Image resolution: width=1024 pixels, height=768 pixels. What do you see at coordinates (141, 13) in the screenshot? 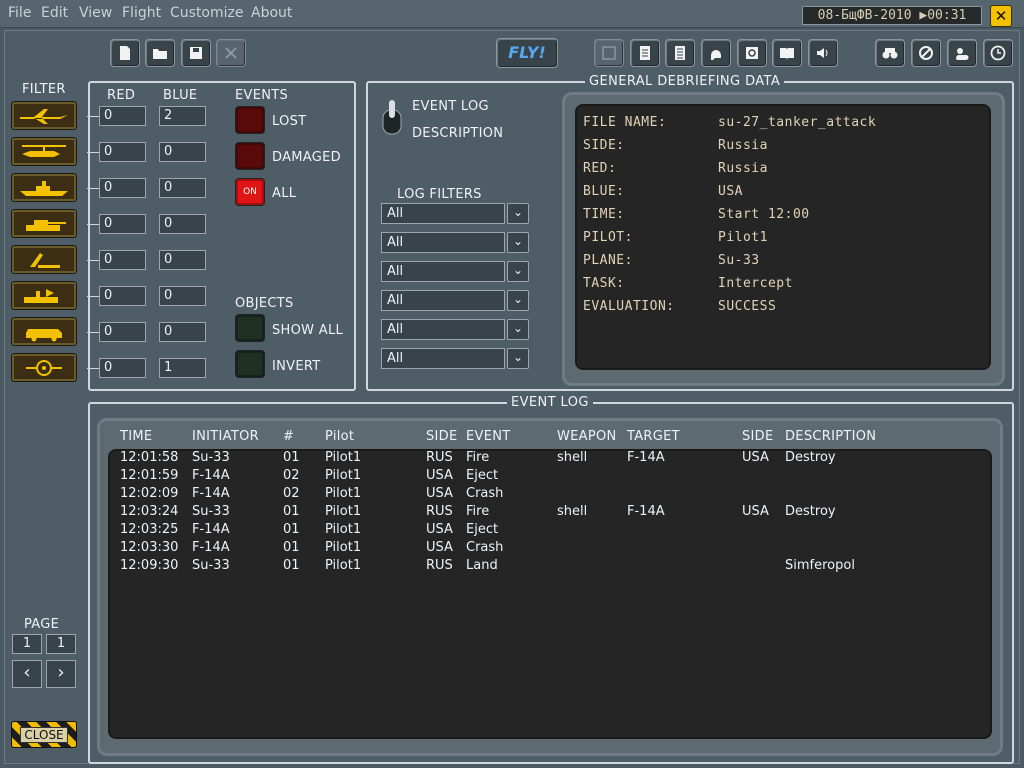
I see `menu-flight: Flight` at bounding box center [141, 13].